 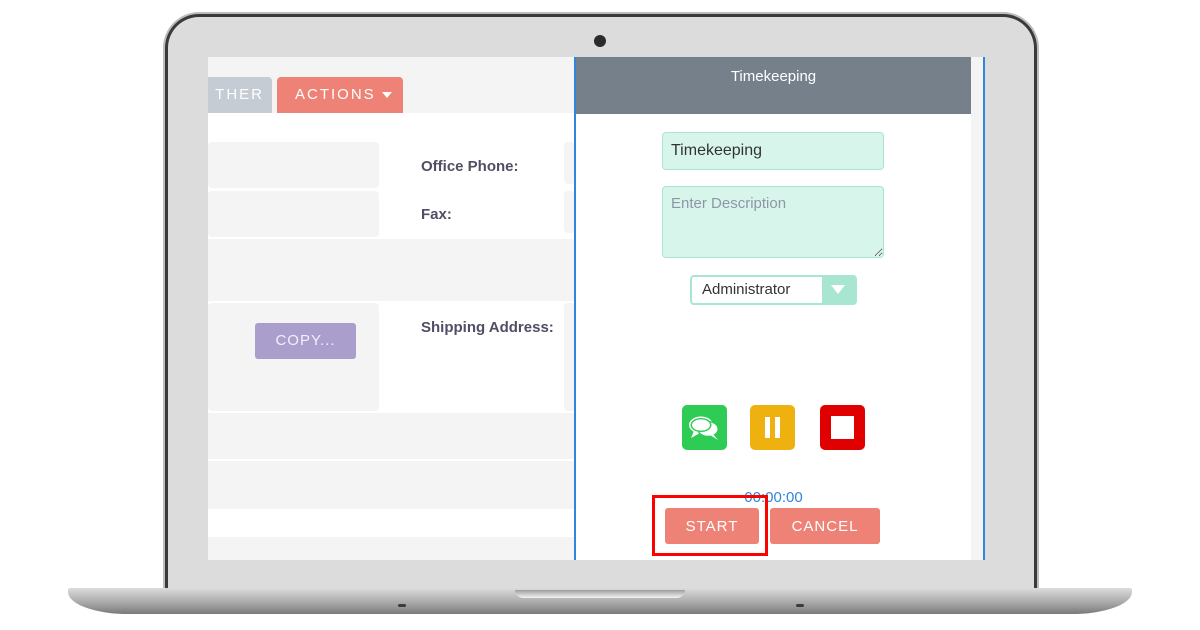 What do you see at coordinates (335, 94) in the screenshot?
I see `actions-label: ACTIONS` at bounding box center [335, 94].